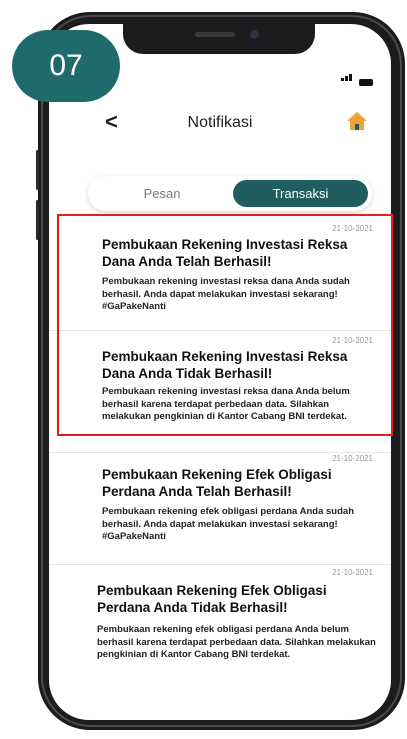 This screenshot has width=407, height=739. What do you see at coordinates (300, 193) in the screenshot?
I see `tab-transaksi: Transaksi` at bounding box center [300, 193].